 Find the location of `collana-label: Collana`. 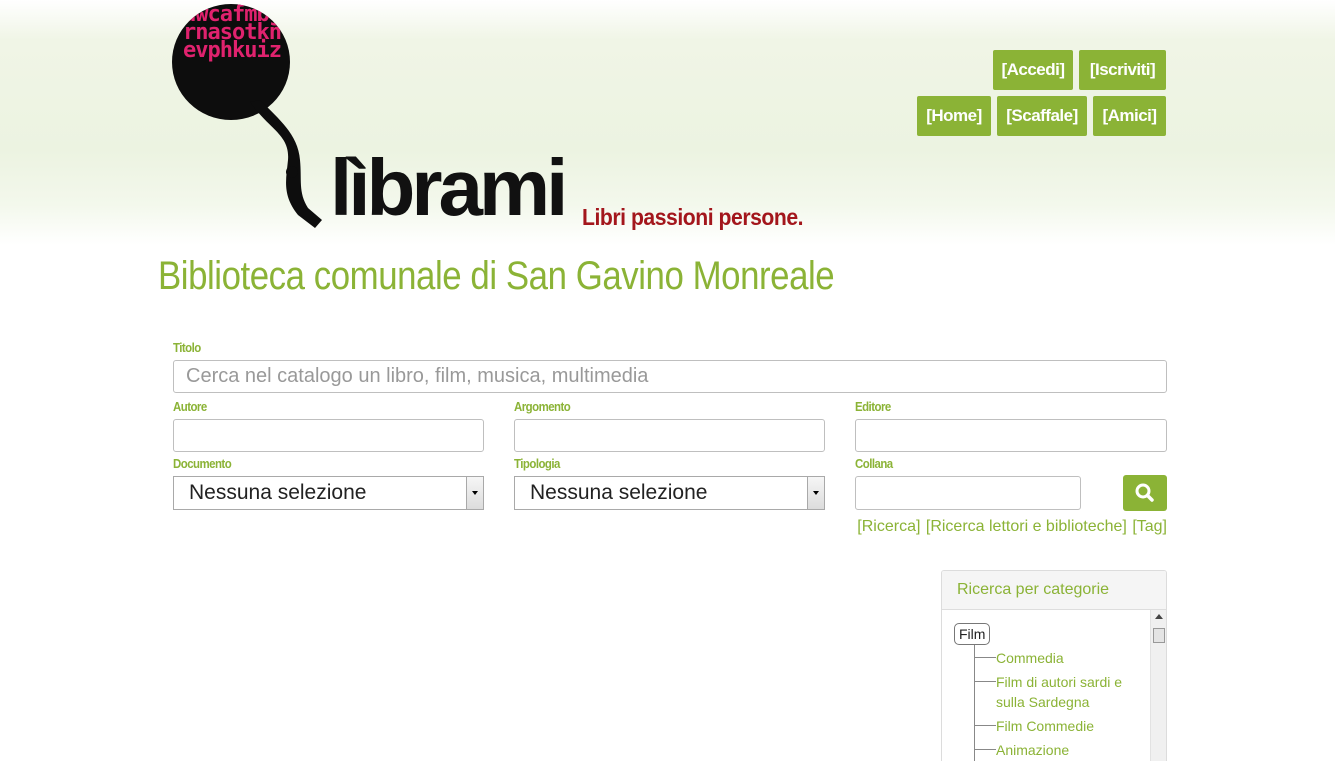

collana-label: Collana is located at coordinates (874, 463).